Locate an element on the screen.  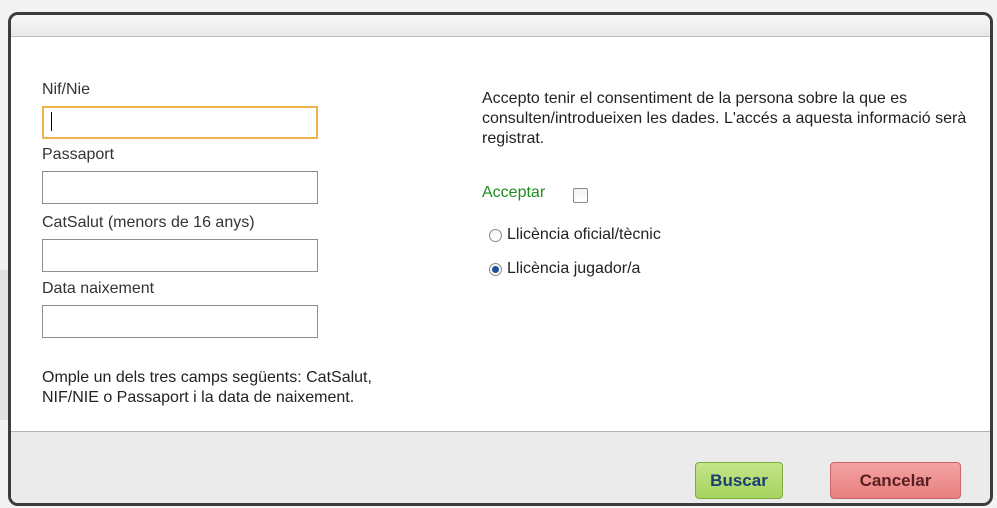
accept-checkbox is located at coordinates (580, 195).